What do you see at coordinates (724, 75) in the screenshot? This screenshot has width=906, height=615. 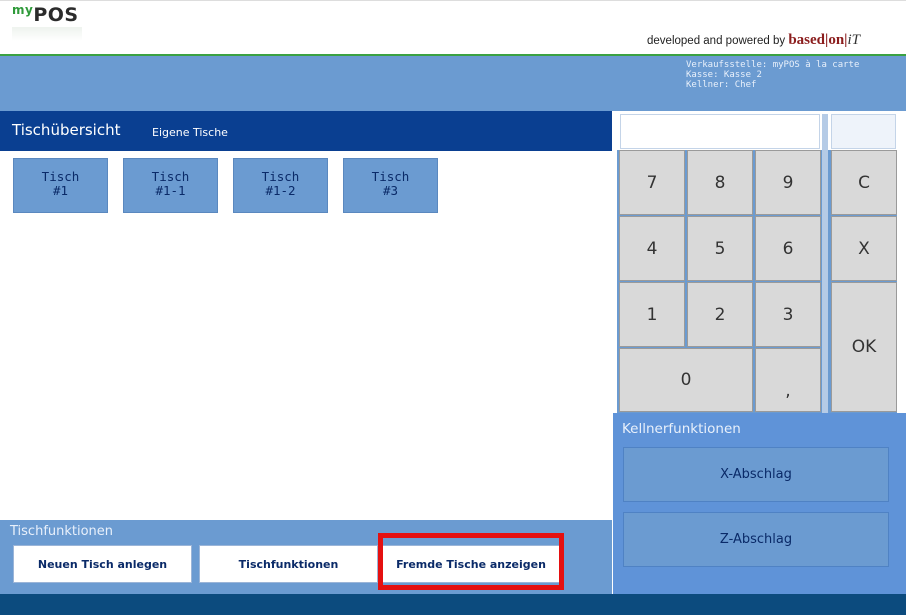 I see `info-line-register: Kasse: Kasse 2` at bounding box center [724, 75].